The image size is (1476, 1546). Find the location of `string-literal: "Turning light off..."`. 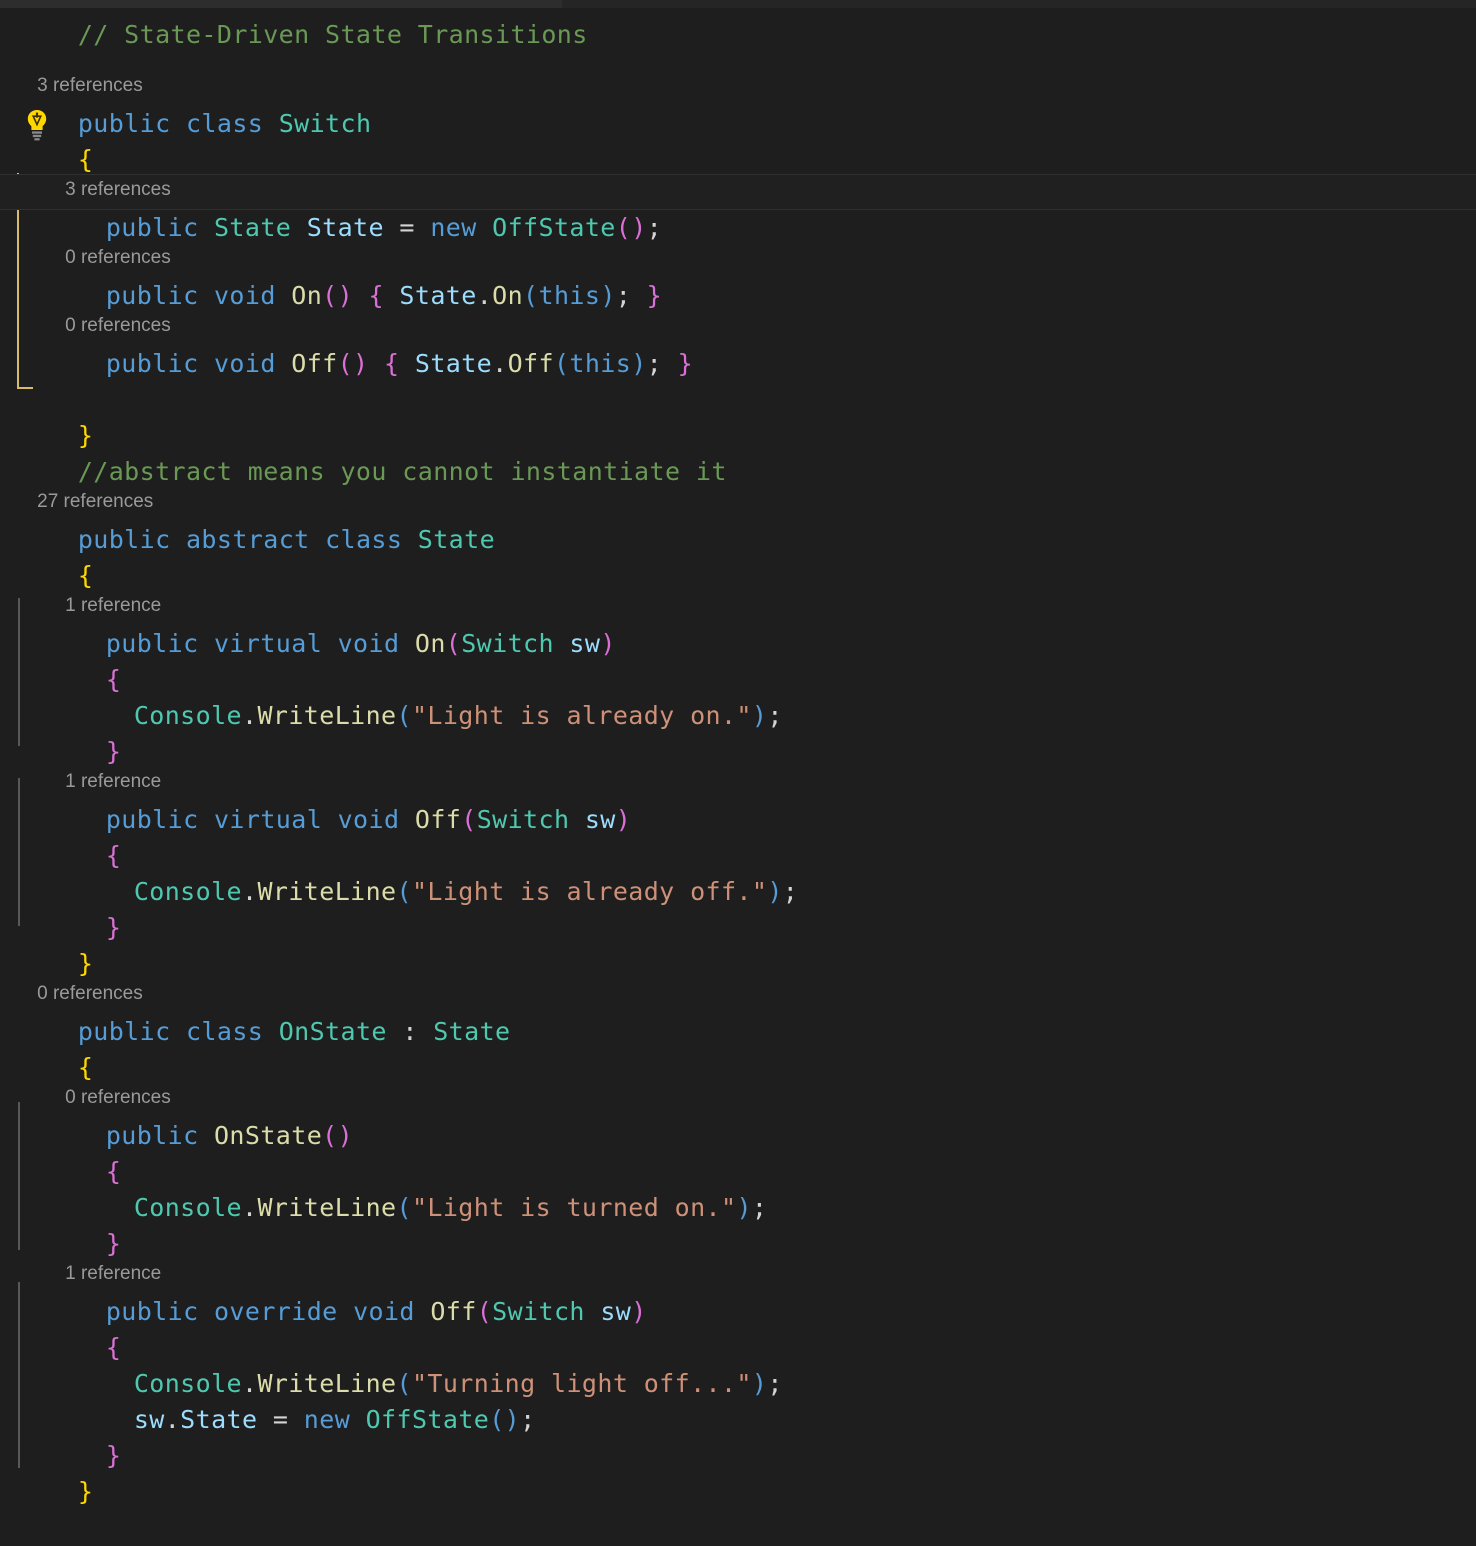

string-literal: "Turning light off..." is located at coordinates (581, 1383).